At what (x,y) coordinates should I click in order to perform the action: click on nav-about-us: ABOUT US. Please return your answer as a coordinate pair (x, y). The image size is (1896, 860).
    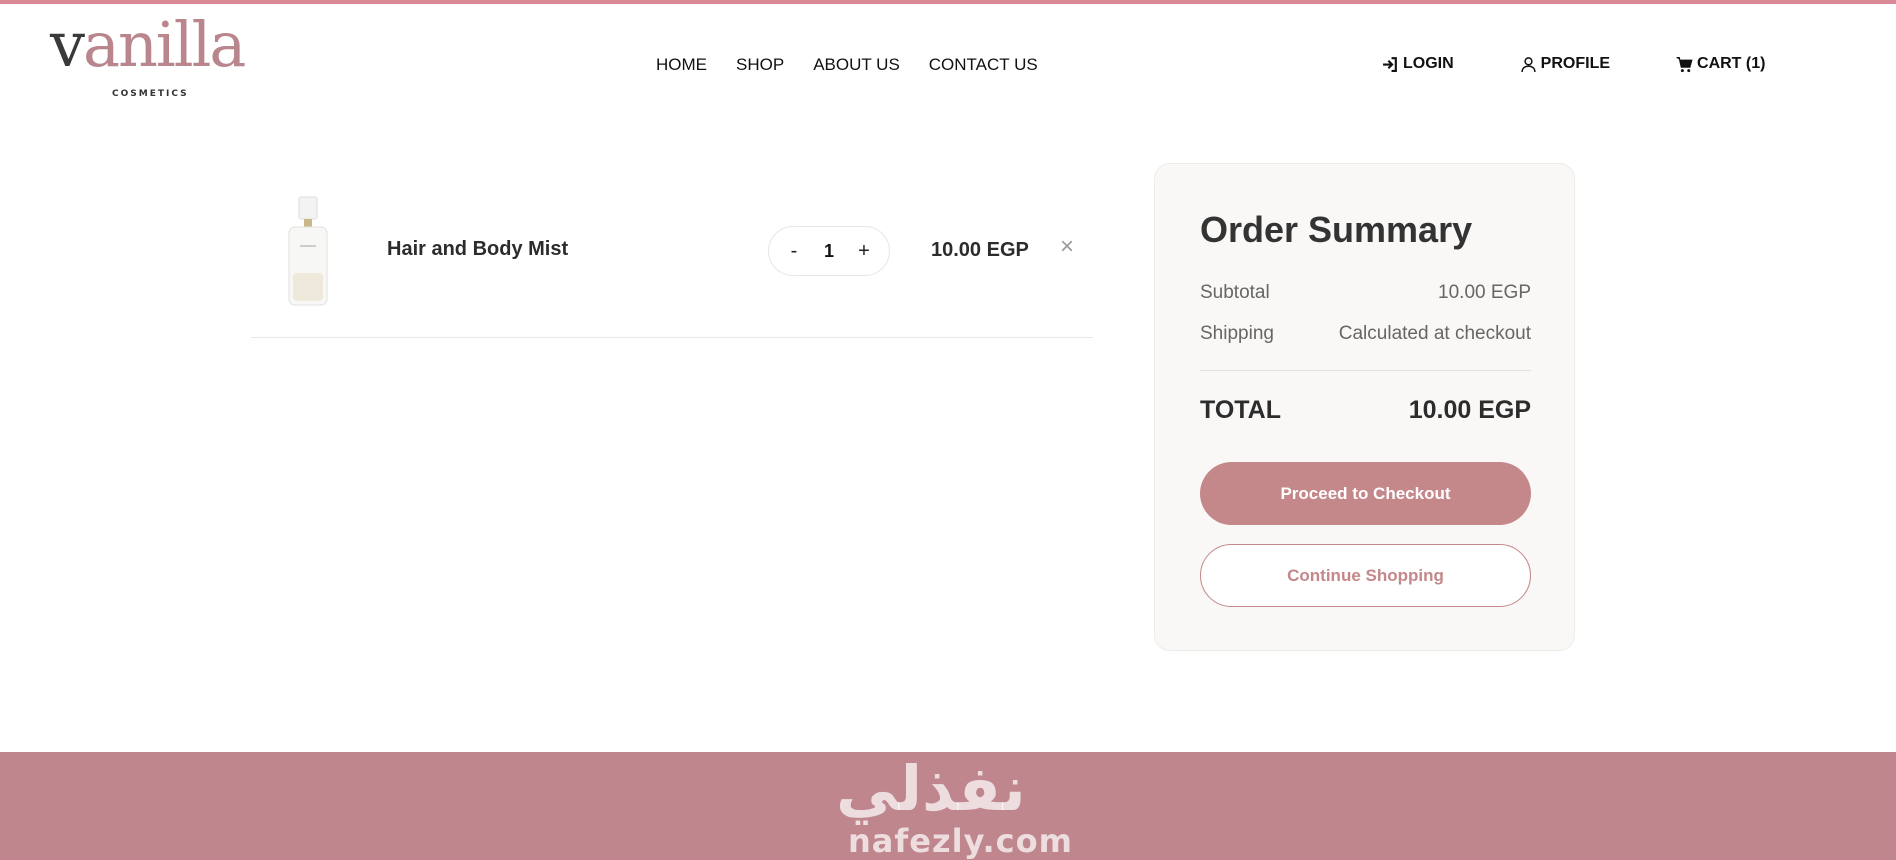
    Looking at the image, I should click on (856, 65).